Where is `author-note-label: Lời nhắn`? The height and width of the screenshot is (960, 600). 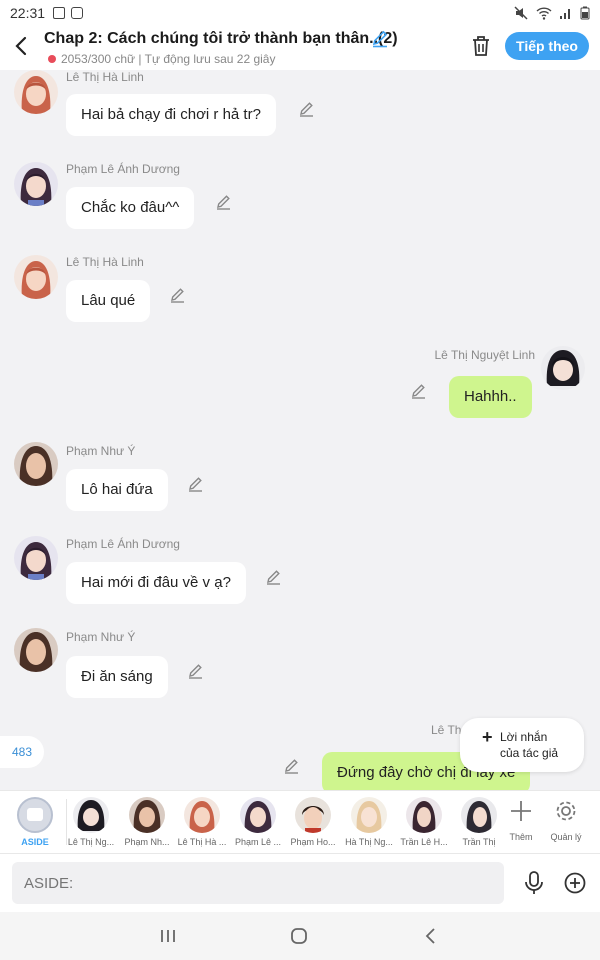 author-note-label: Lời nhắn is located at coordinates (524, 737).